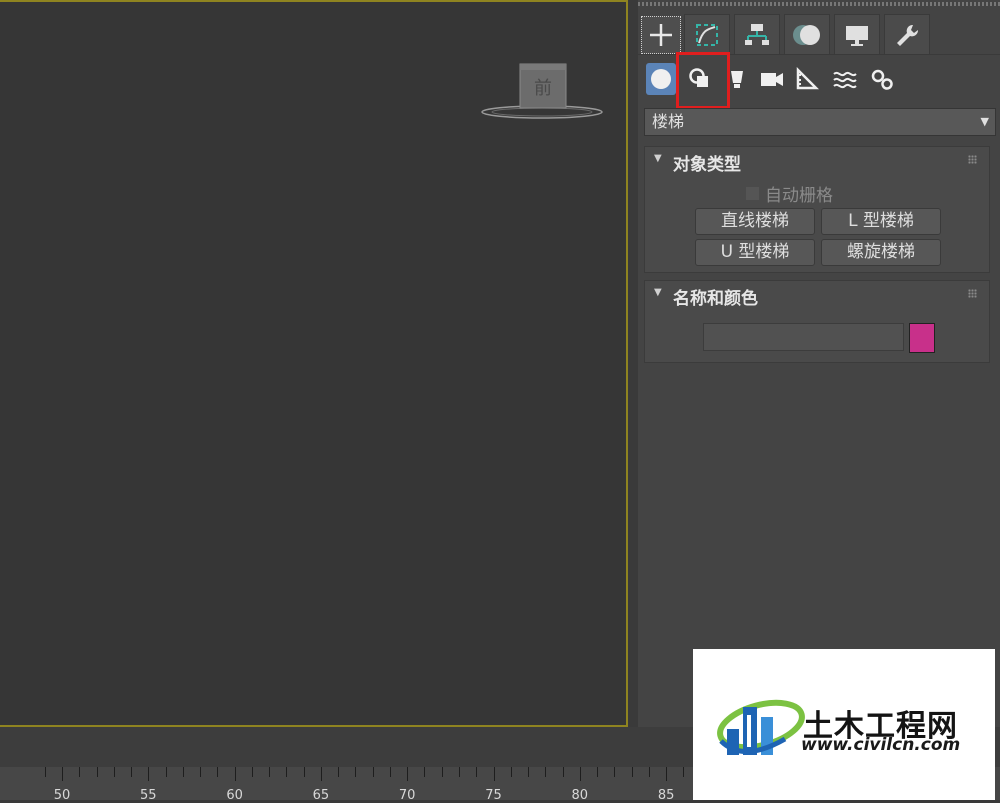  What do you see at coordinates (817, 295) in the screenshot?
I see `rollout-name-color-header: ▼ 名称和颜色` at bounding box center [817, 295].